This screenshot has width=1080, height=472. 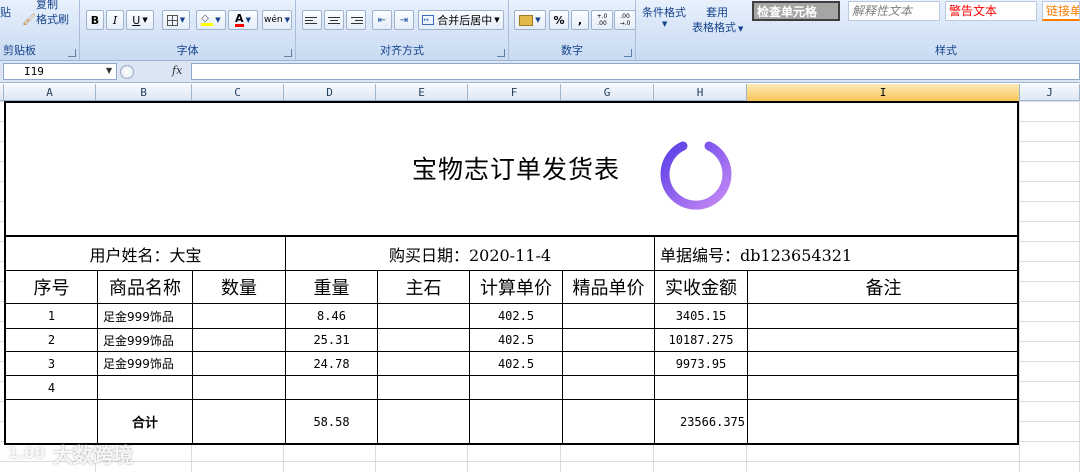 I want to click on paste-button: 贴, so click(x=5, y=12).